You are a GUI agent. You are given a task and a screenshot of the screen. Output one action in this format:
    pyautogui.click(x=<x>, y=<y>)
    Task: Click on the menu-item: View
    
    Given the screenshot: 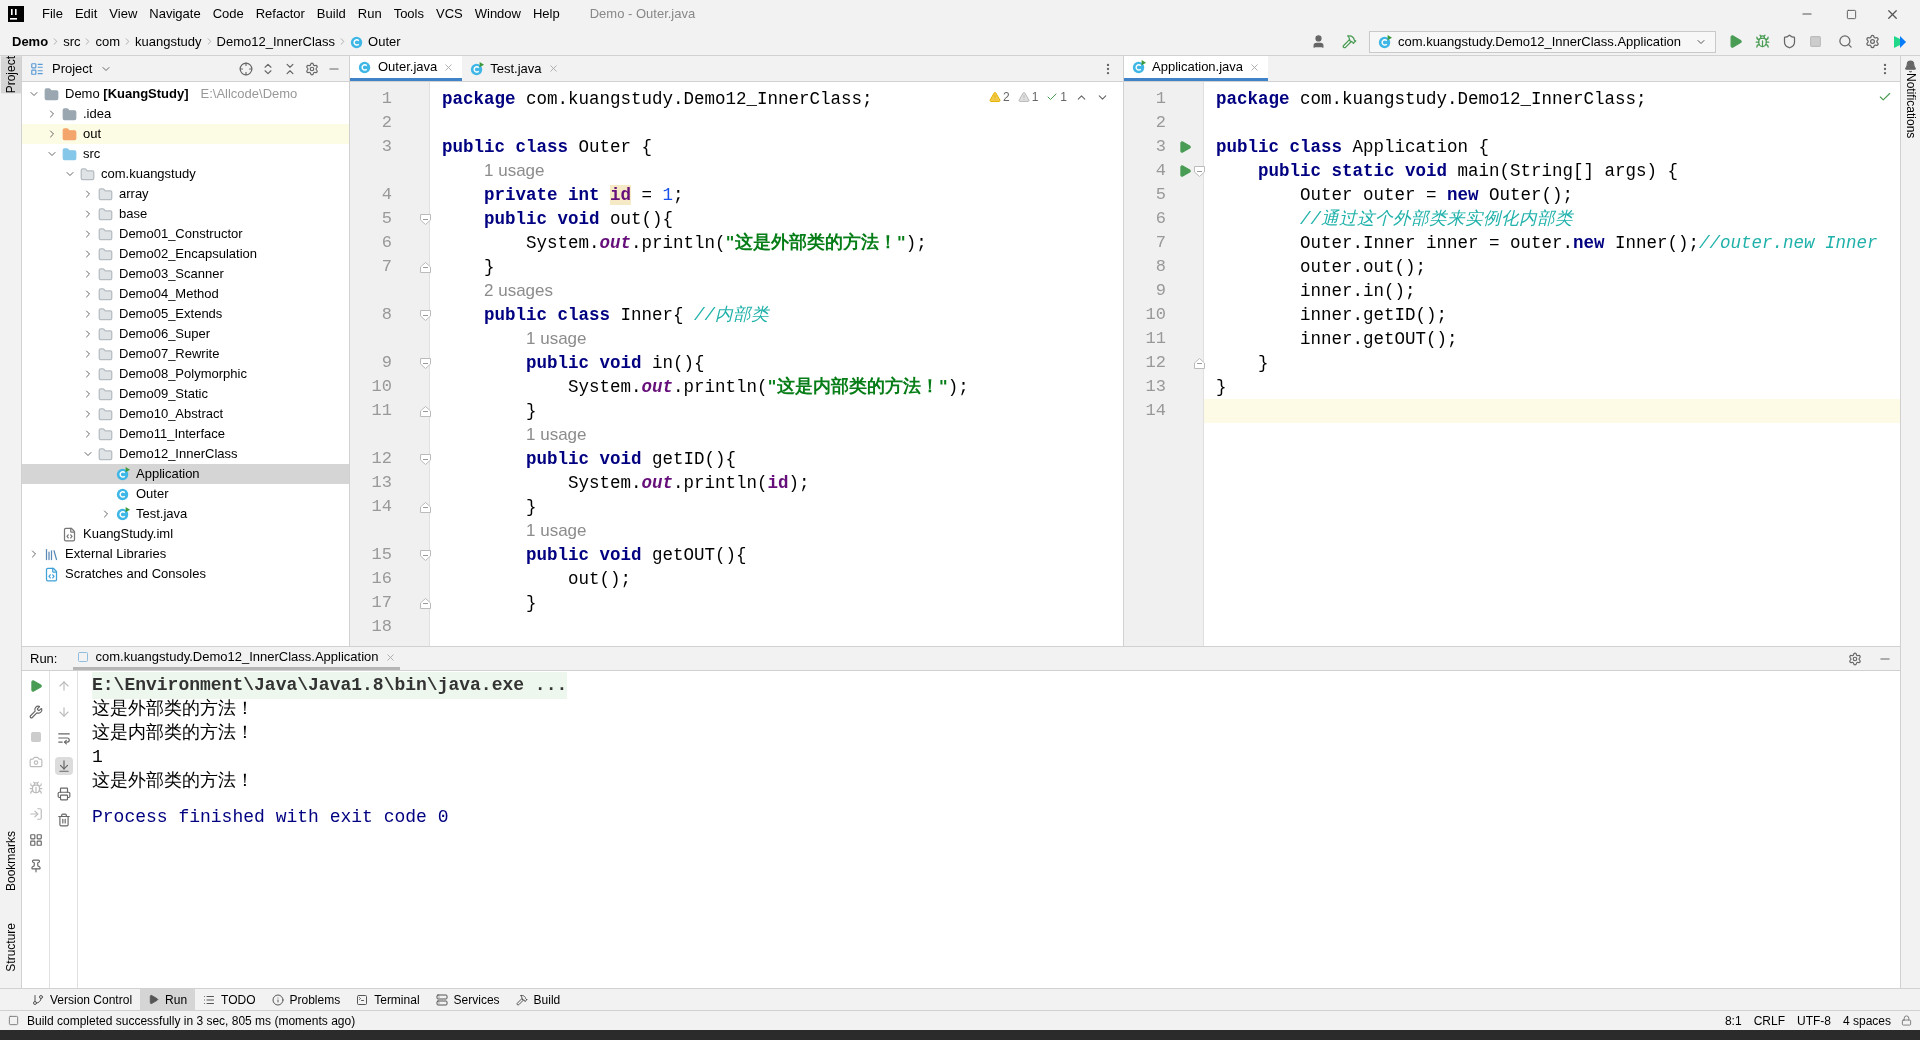 What is the action you would take?
    pyautogui.click(x=123, y=14)
    